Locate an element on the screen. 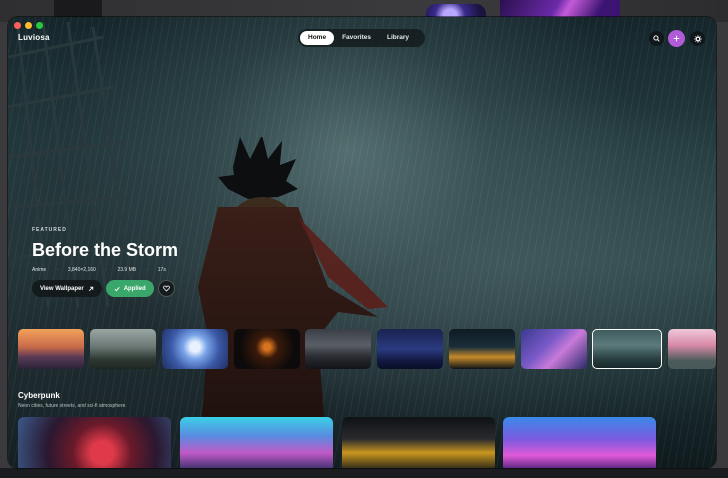 This screenshot has width=728, height=478. card-blue-pink-skyline is located at coordinates (256, 442).